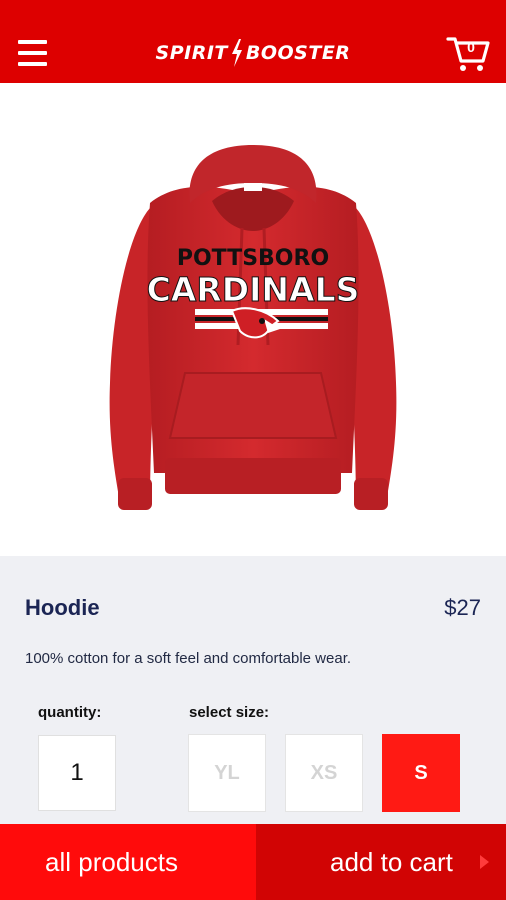 The width and height of the screenshot is (506, 900). Describe the element at coordinates (77, 773) in the screenshot. I see `quantity-input: 1` at that location.